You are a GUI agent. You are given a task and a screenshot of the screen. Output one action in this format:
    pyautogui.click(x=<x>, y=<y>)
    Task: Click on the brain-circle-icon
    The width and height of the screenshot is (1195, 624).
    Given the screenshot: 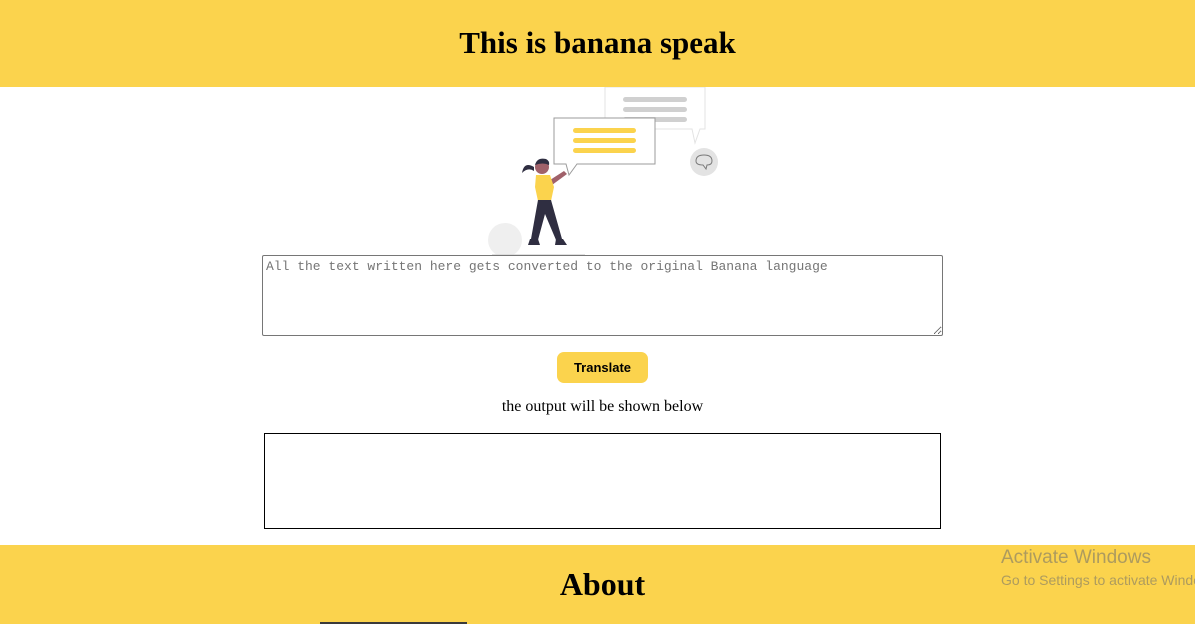 What is the action you would take?
    pyautogui.click(x=704, y=162)
    